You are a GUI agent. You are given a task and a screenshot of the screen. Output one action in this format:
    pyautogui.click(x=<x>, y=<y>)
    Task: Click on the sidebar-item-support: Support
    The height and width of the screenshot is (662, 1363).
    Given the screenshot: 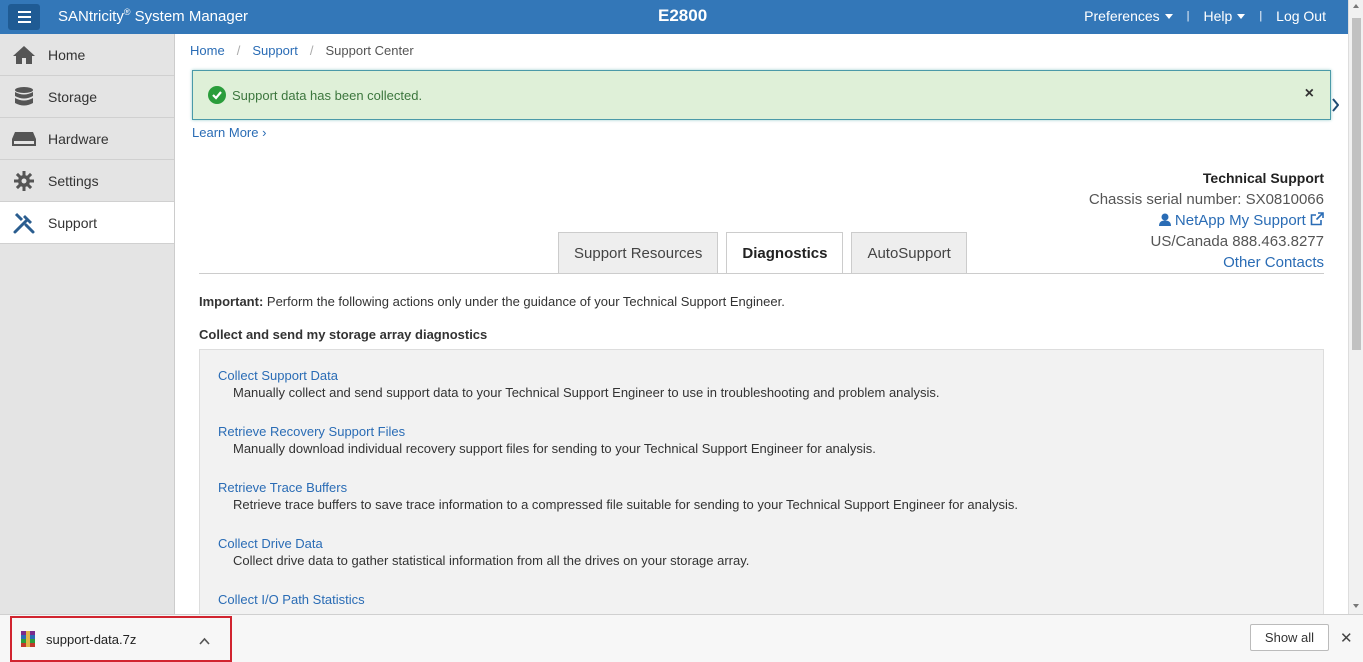 What is the action you would take?
    pyautogui.click(x=87, y=223)
    